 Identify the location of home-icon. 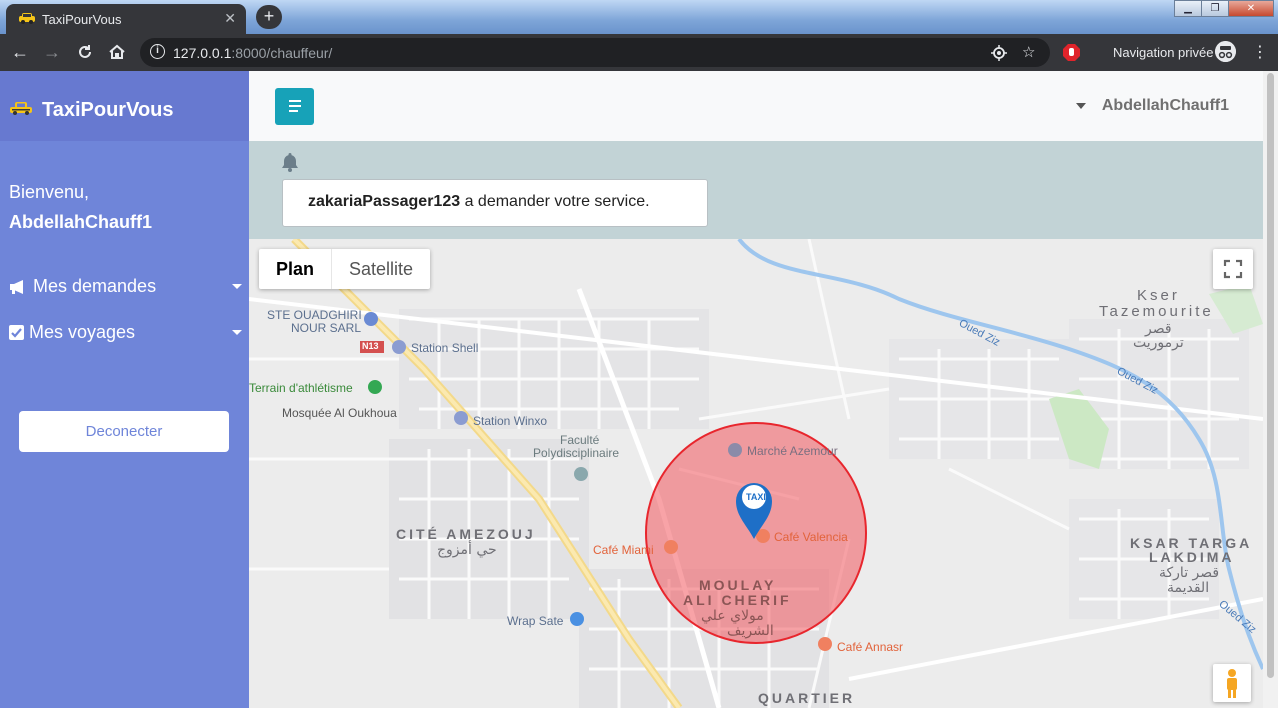
(117, 52).